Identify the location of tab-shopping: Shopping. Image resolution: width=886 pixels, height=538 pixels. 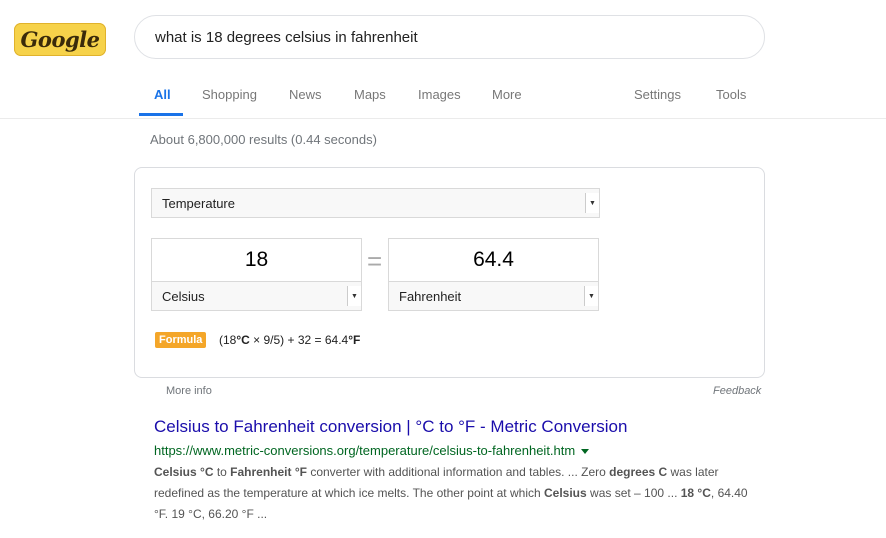
(229, 94).